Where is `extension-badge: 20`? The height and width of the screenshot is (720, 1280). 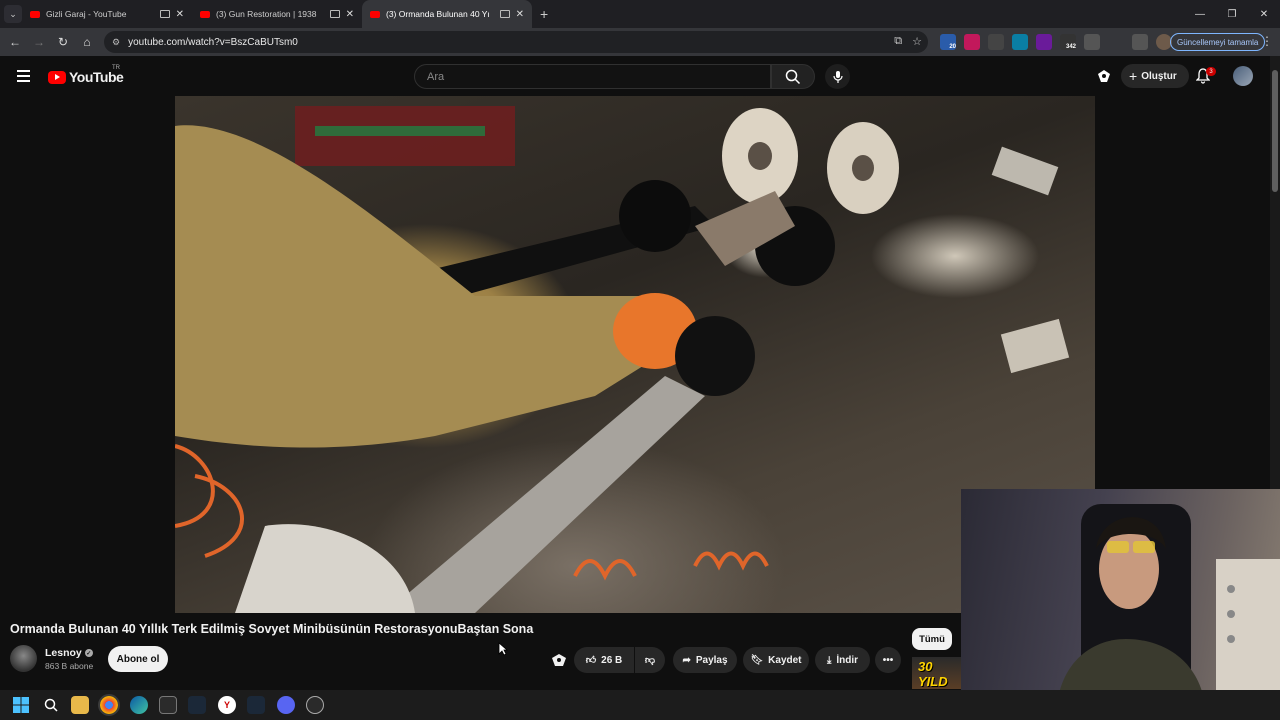
extension-badge: 20 is located at coordinates (952, 47).